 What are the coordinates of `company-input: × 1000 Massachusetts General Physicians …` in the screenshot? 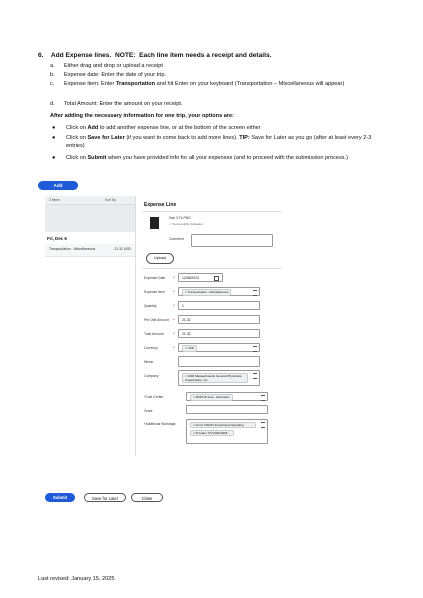 It's located at (219, 378).